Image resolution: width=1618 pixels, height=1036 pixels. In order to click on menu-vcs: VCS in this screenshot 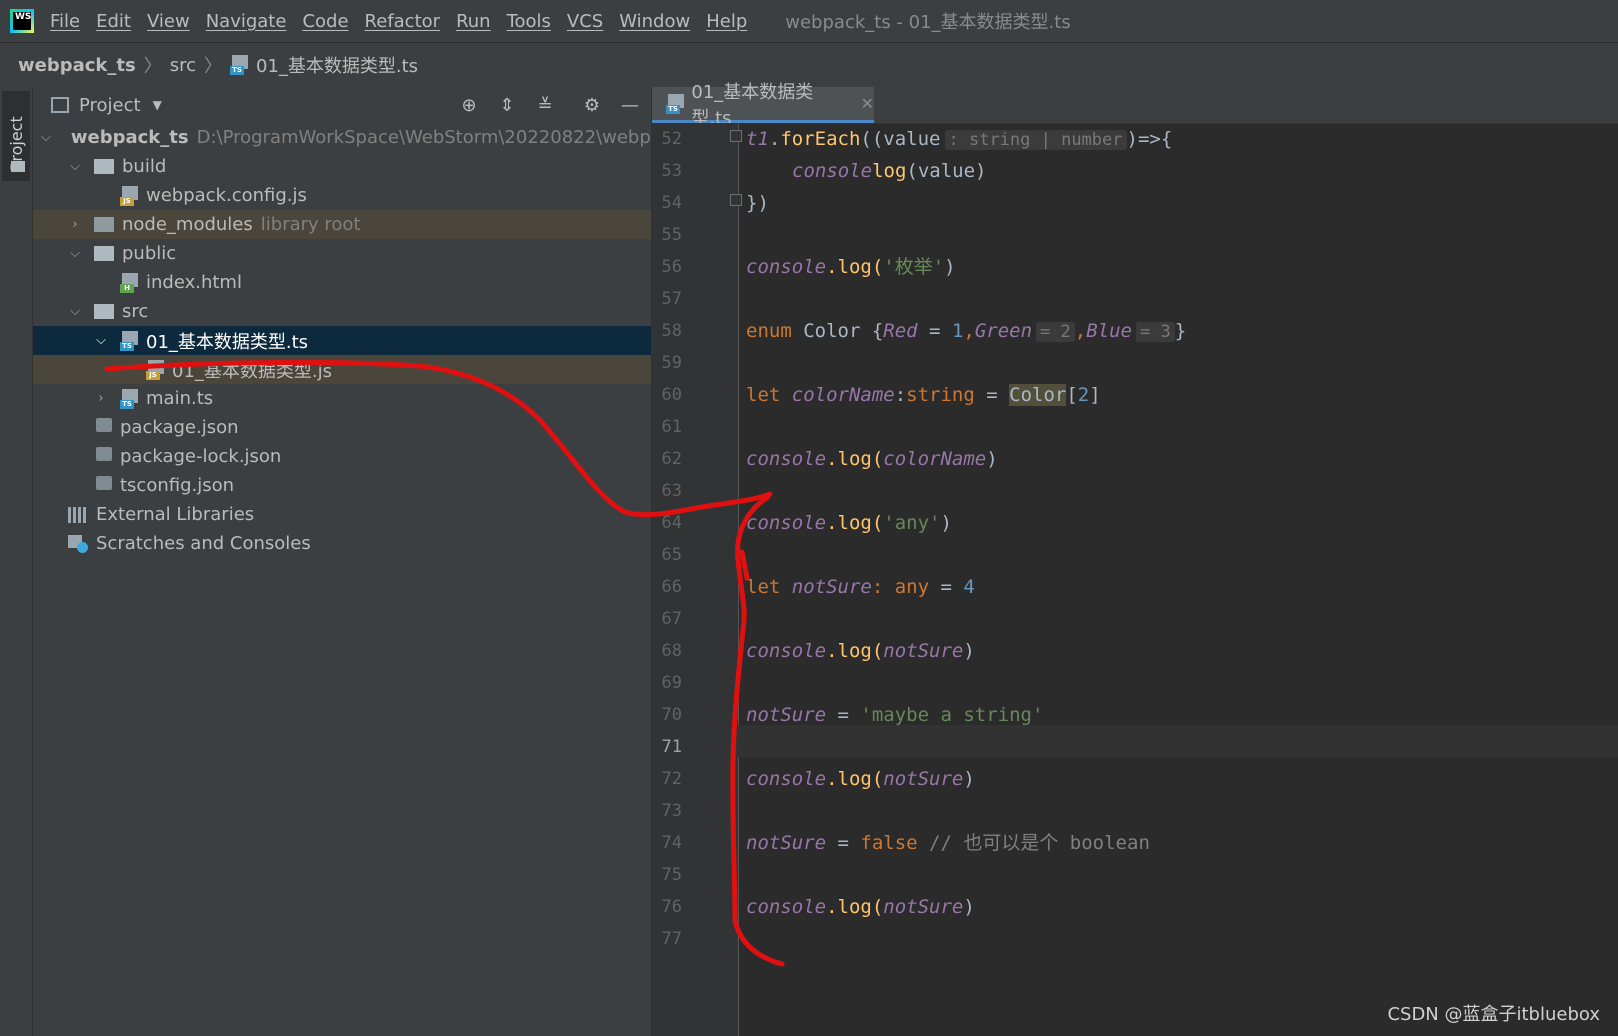, I will do `click(585, 21)`.